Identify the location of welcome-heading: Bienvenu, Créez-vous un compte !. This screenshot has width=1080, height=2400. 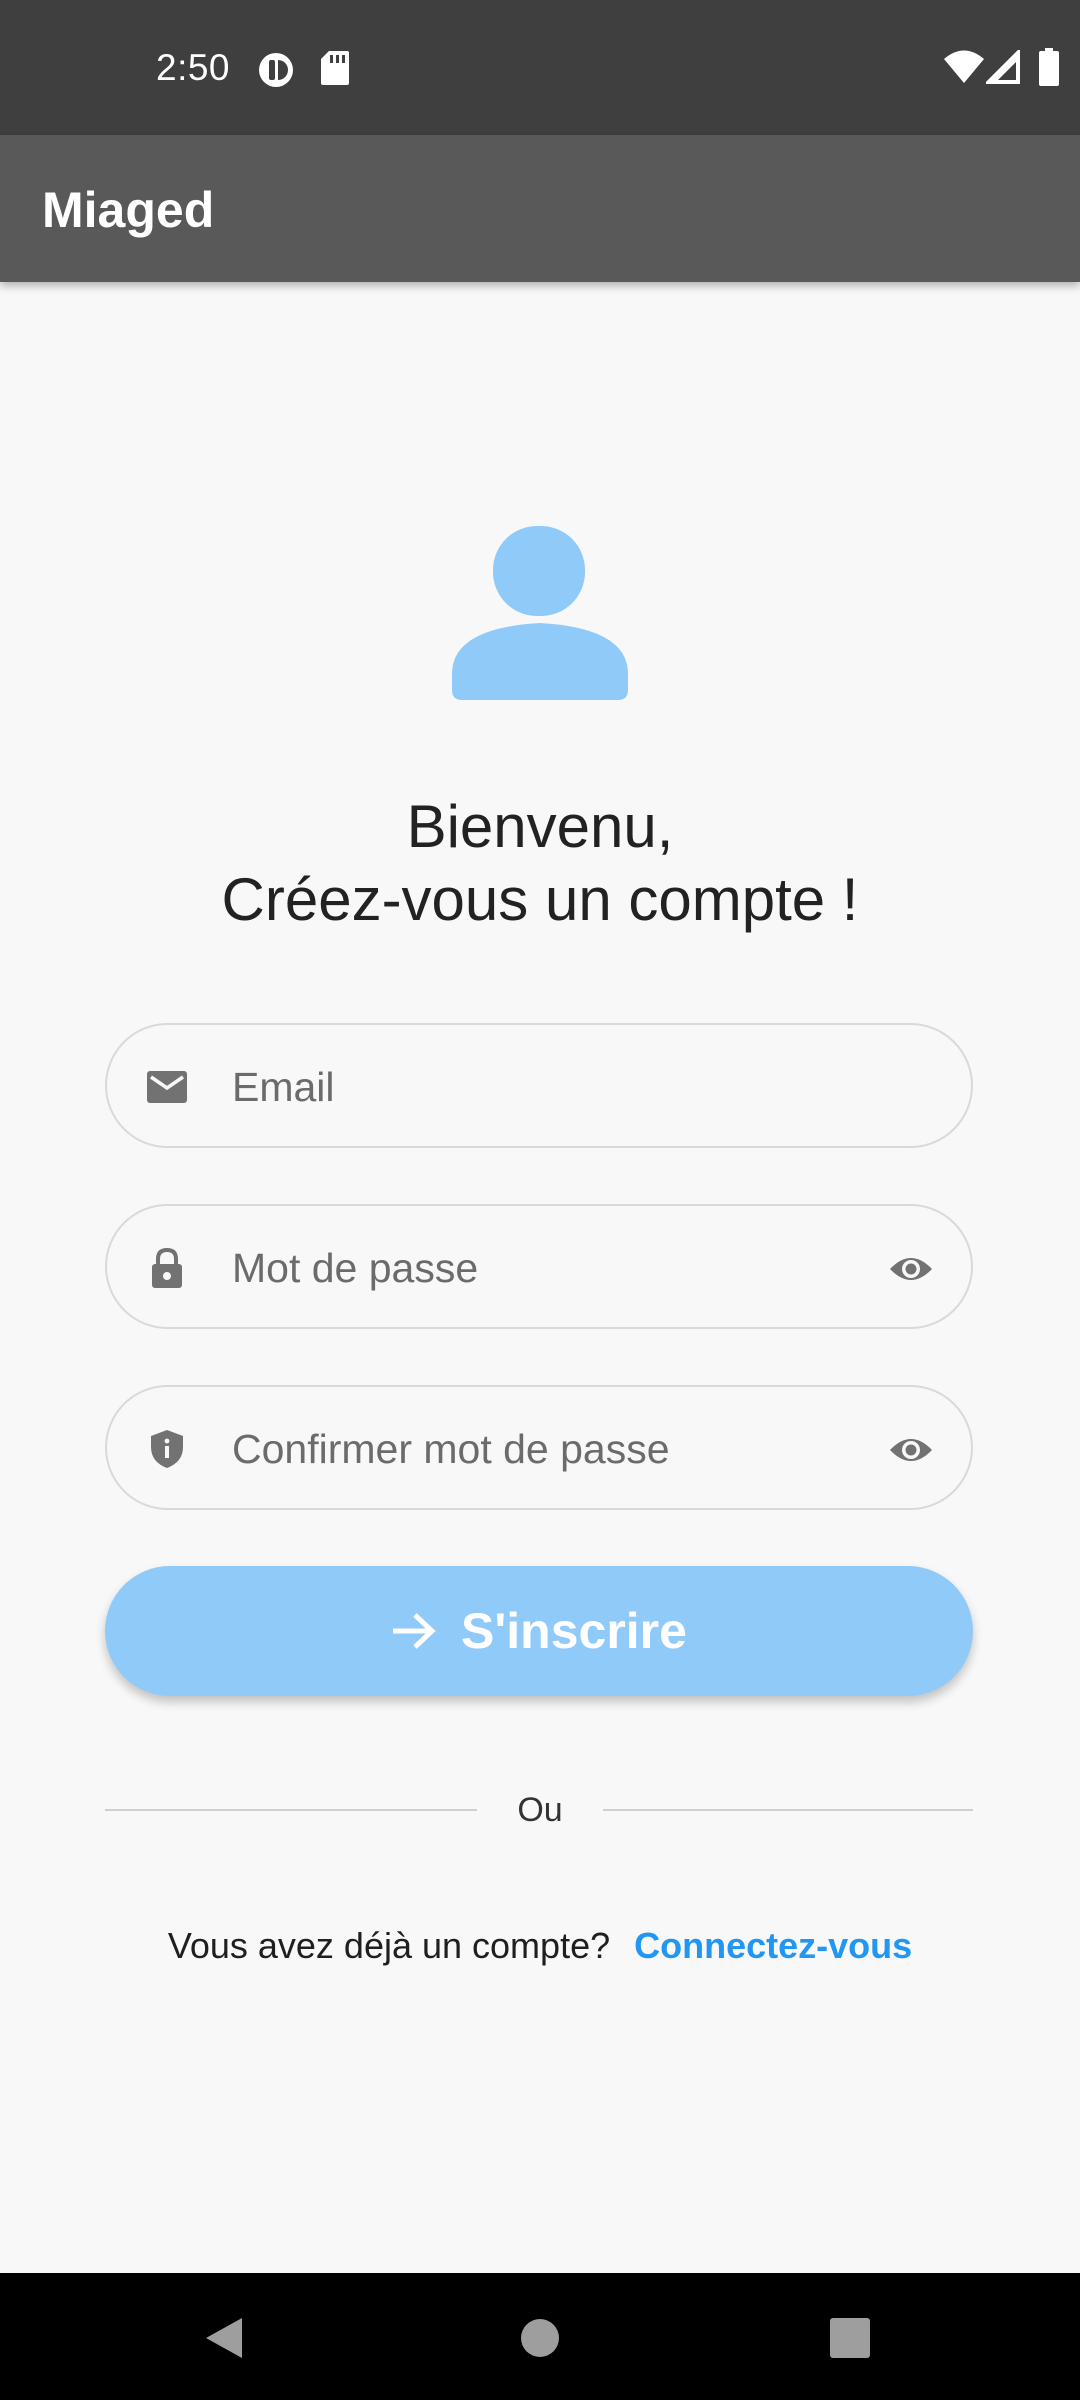
(540, 863).